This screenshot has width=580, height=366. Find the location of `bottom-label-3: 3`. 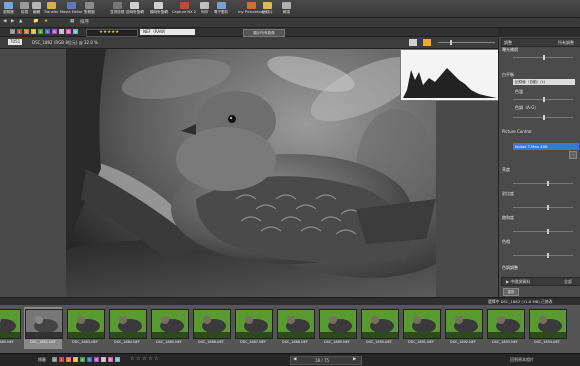

bottom-label-3: 3 is located at coordinates (75, 359).